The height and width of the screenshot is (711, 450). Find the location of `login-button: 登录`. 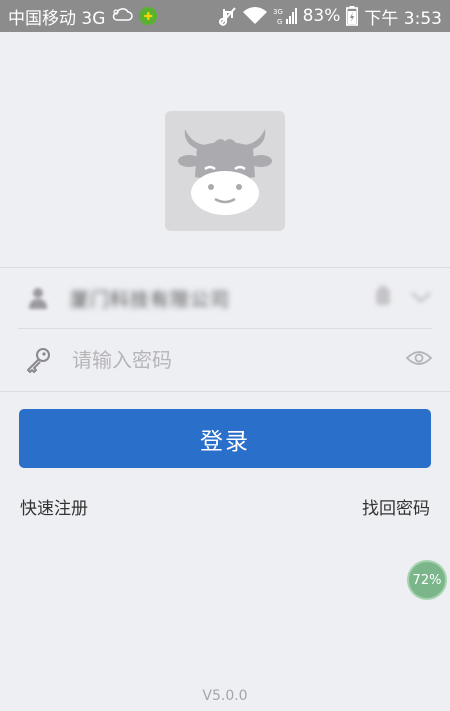

login-button: 登录 is located at coordinates (225, 438).